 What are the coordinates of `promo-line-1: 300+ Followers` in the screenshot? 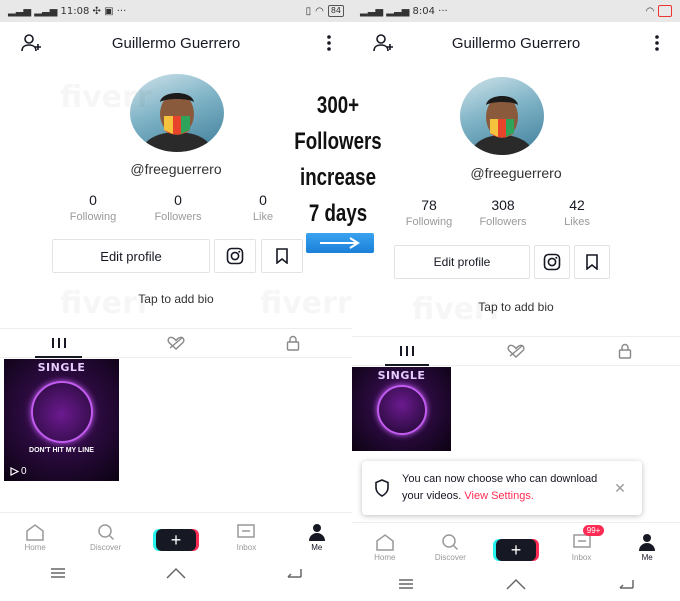 It's located at (338, 123).